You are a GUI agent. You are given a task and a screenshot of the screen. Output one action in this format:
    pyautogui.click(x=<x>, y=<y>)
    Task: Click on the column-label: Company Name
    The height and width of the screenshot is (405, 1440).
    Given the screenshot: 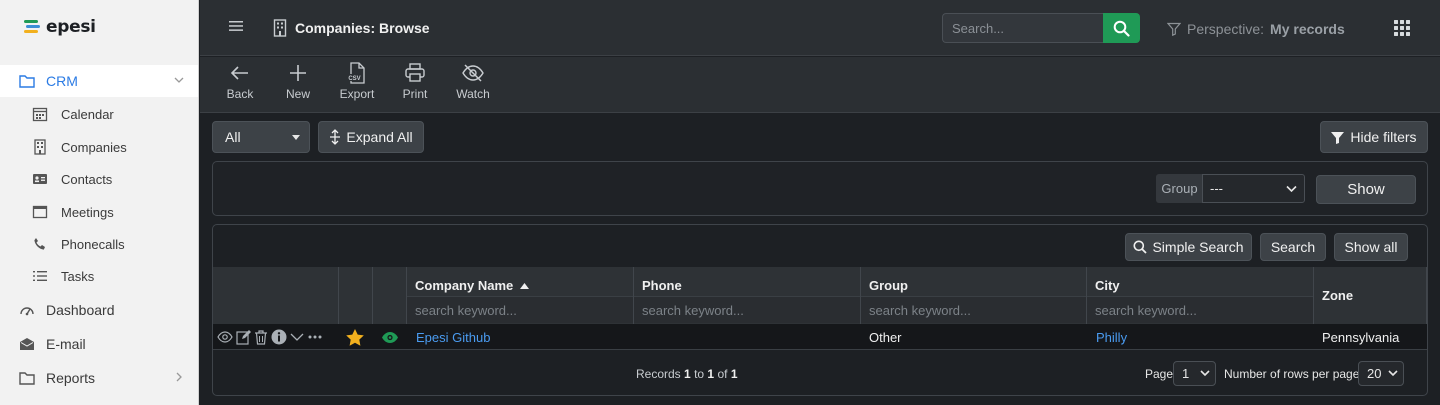 What is the action you would take?
    pyautogui.click(x=464, y=285)
    